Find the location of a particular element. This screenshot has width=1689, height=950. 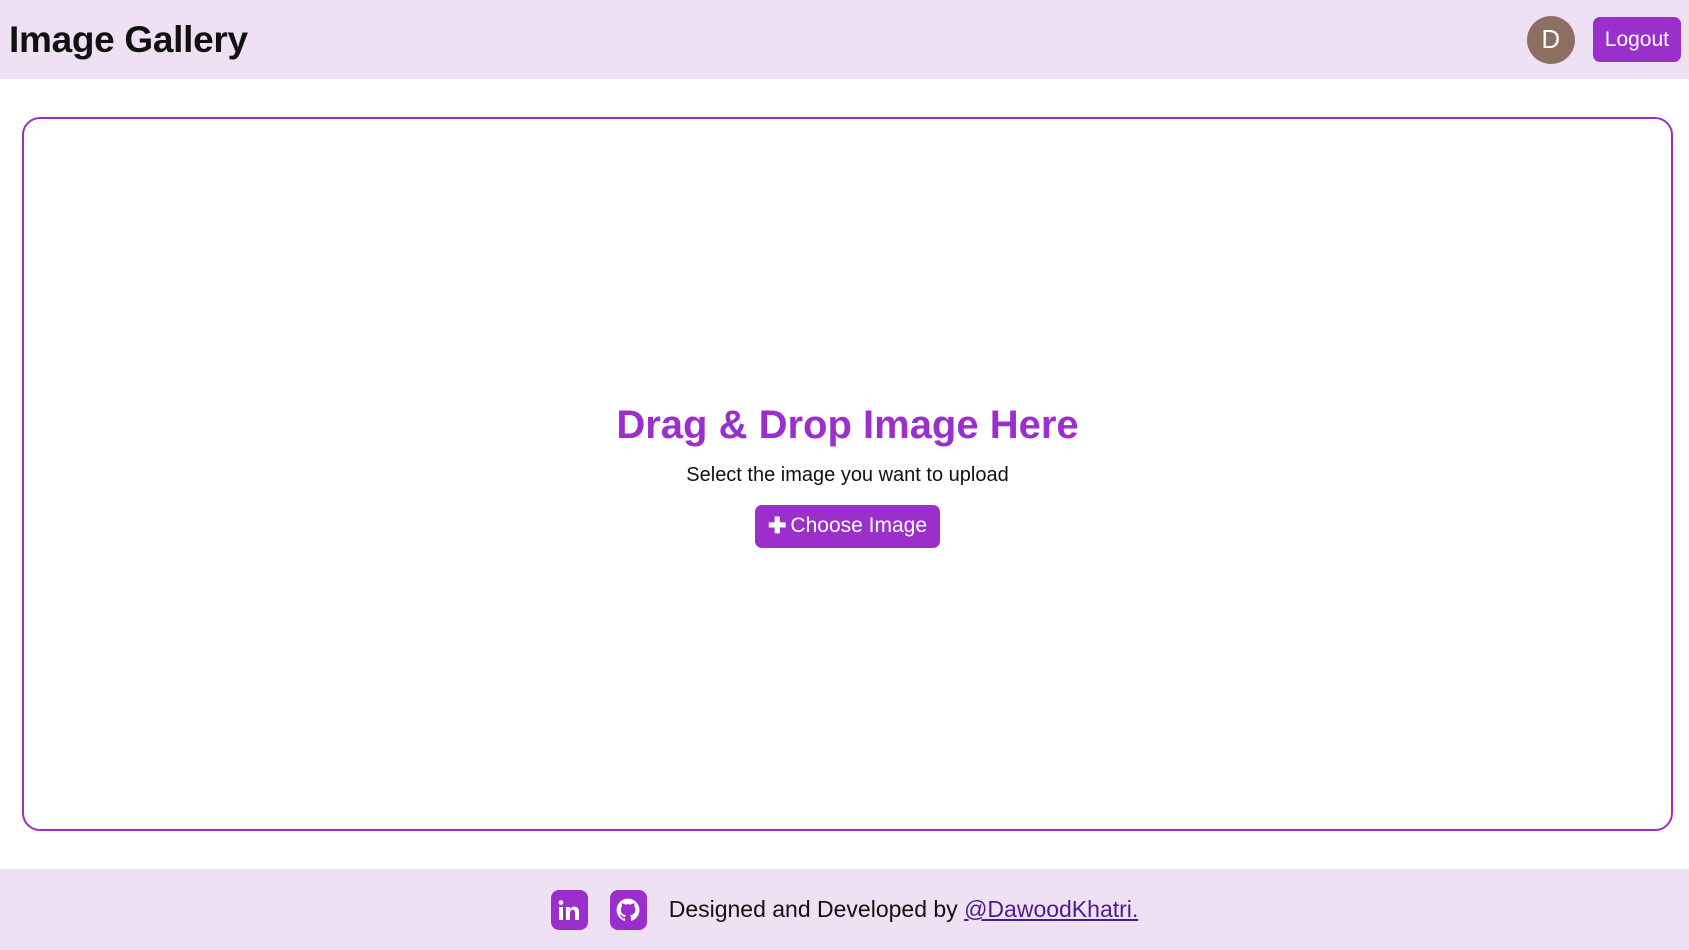

dropzone-subtitle: Select the image you want to upload is located at coordinates (847, 474).